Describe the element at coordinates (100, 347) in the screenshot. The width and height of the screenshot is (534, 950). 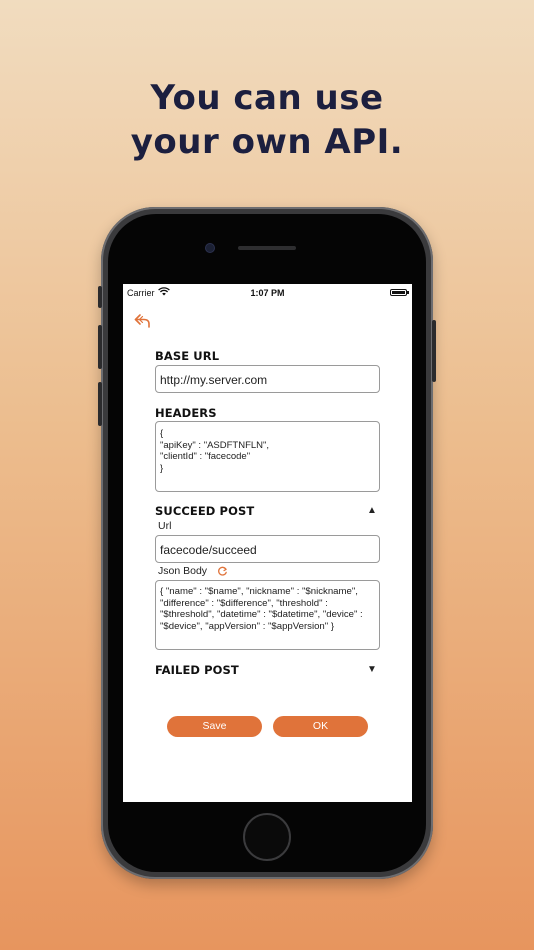
I see `volume-up-button` at that location.